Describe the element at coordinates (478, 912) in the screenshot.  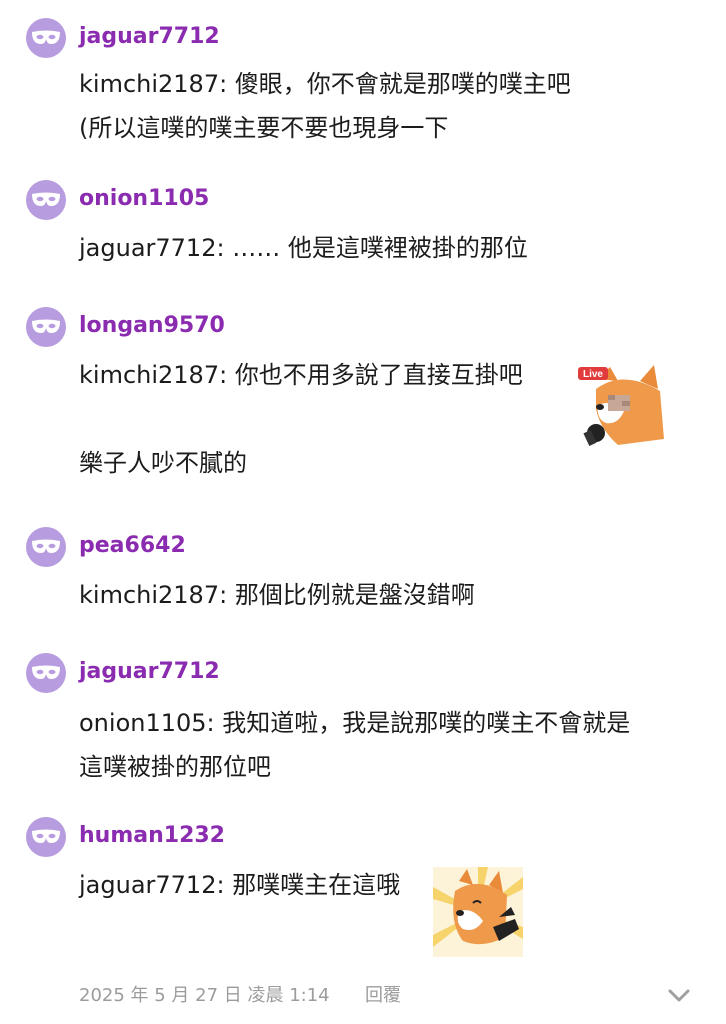
I see `fox-cheering-sticker` at that location.